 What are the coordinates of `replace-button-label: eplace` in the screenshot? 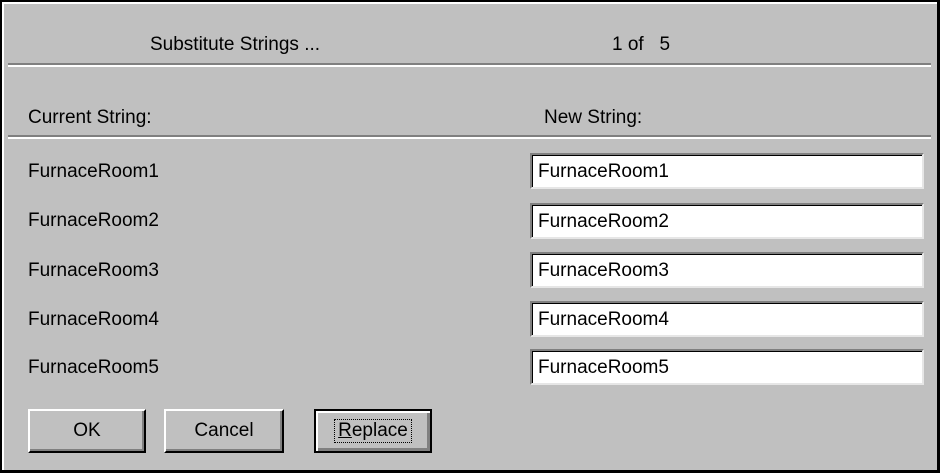 It's located at (379, 430).